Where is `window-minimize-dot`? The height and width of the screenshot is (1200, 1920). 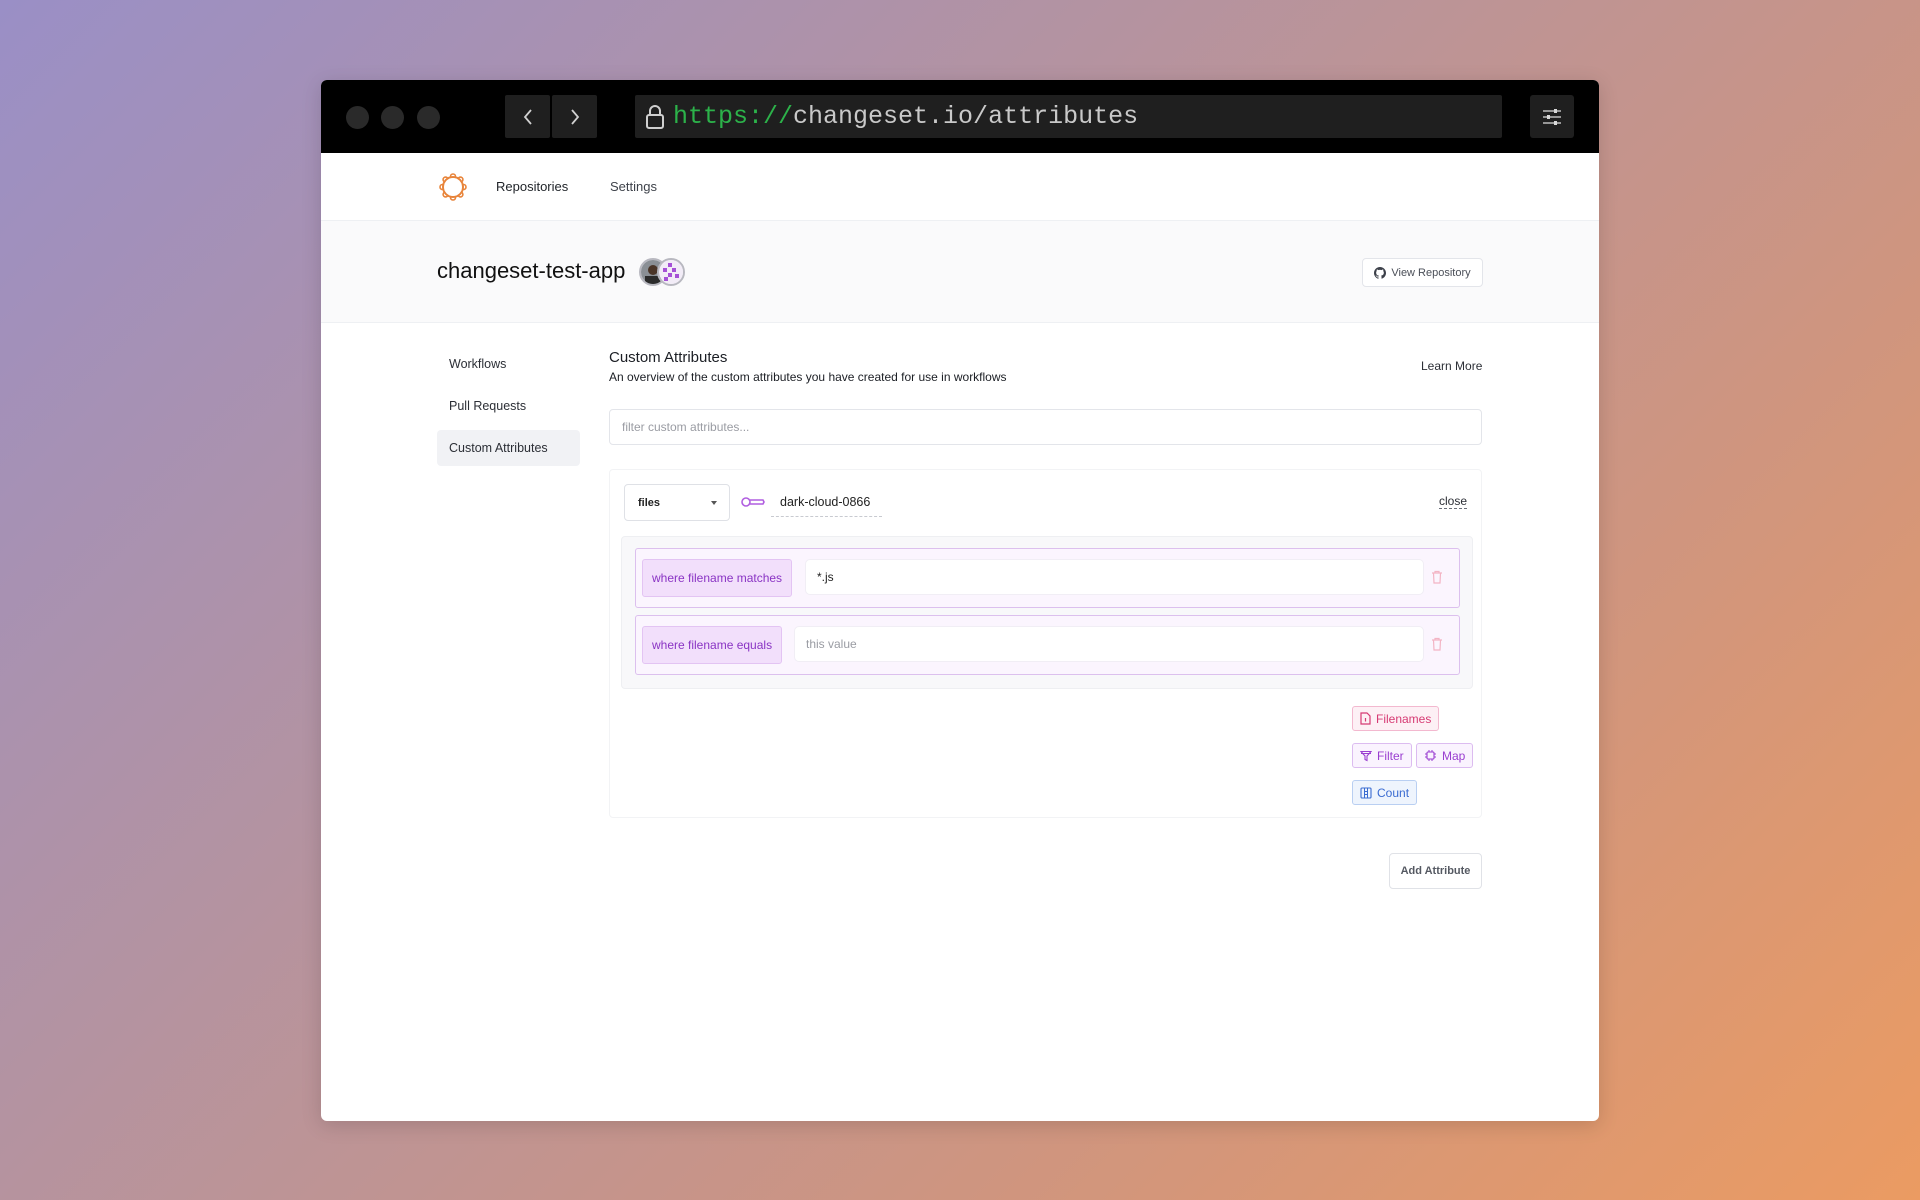
window-minimize-dot is located at coordinates (392, 117).